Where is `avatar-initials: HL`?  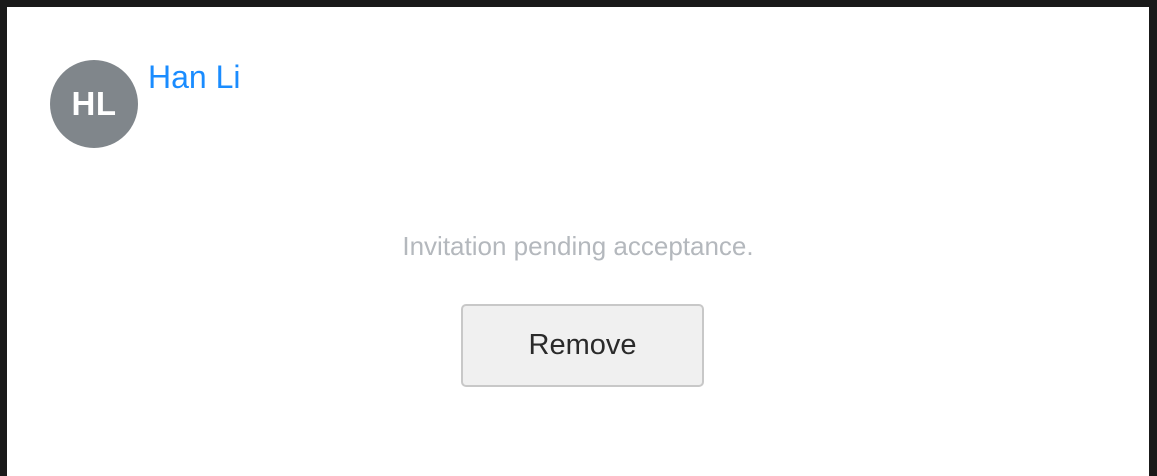
avatar-initials: HL is located at coordinates (94, 103).